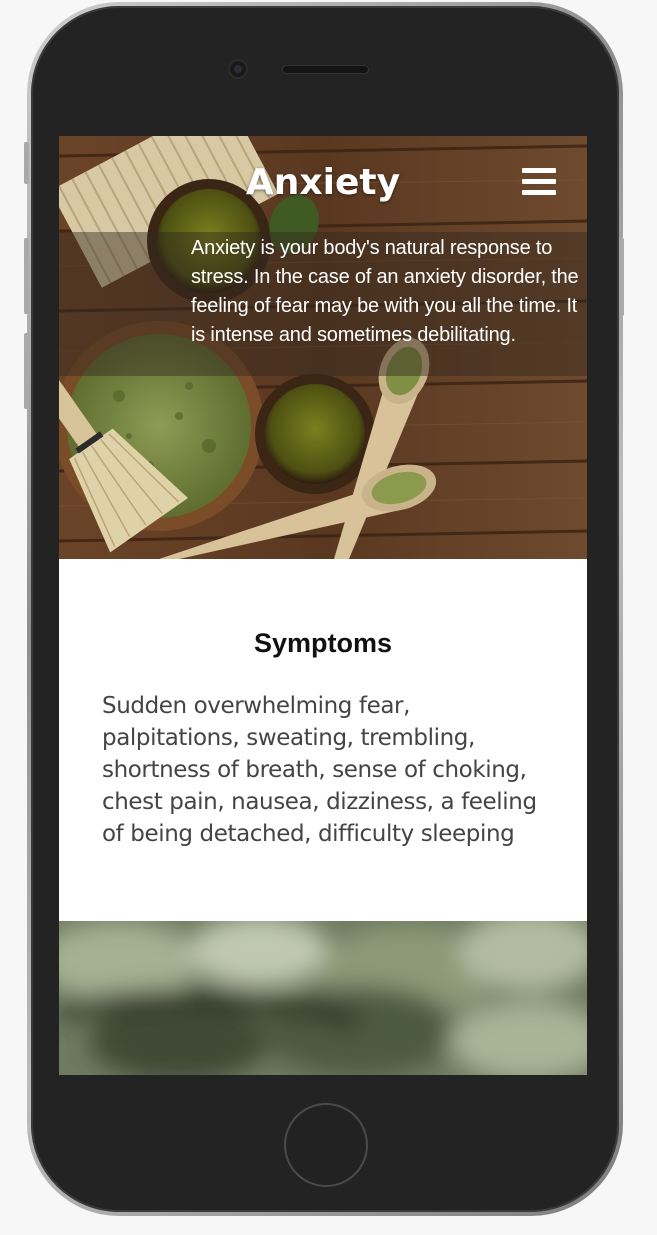 This screenshot has height=1235, width=657. What do you see at coordinates (26, 163) in the screenshot?
I see `mute-switch` at bounding box center [26, 163].